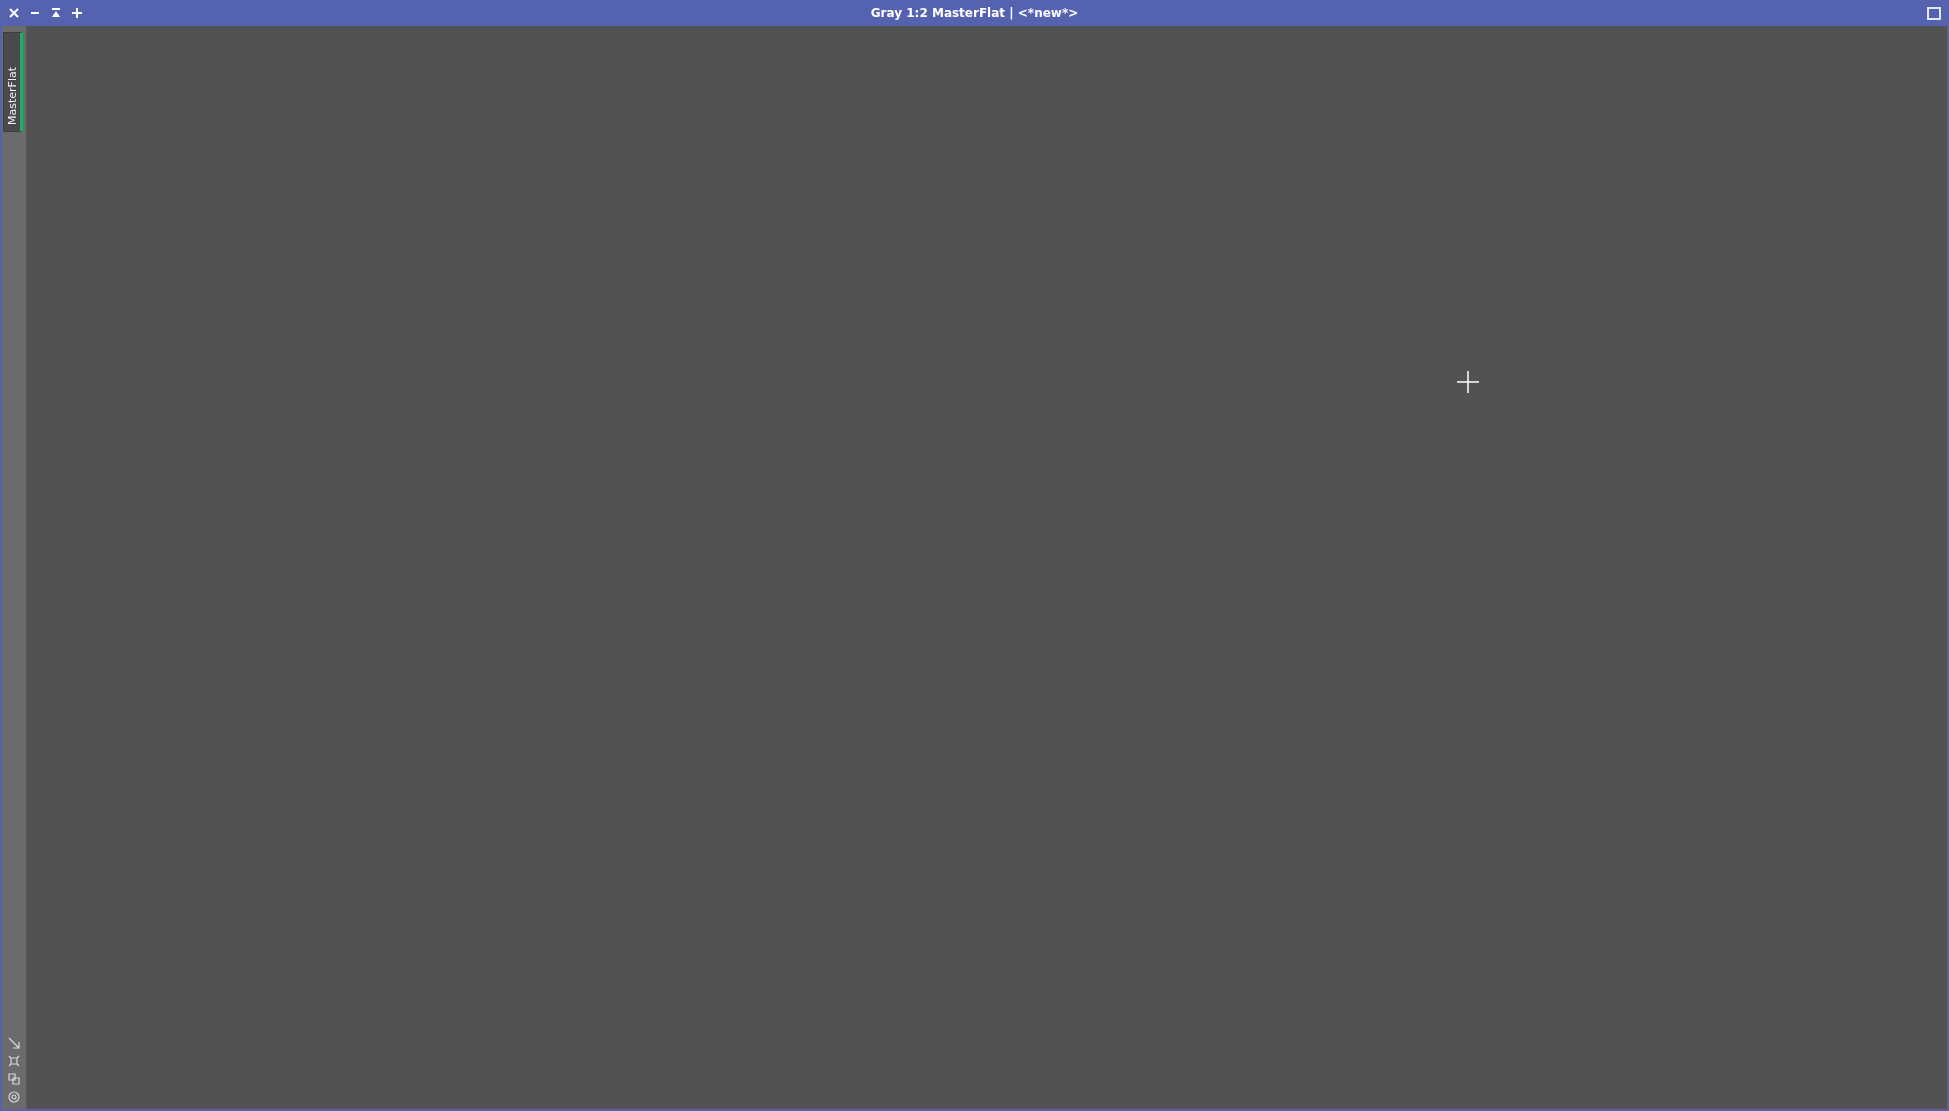  I want to click on maximize-button, so click(1934, 13).